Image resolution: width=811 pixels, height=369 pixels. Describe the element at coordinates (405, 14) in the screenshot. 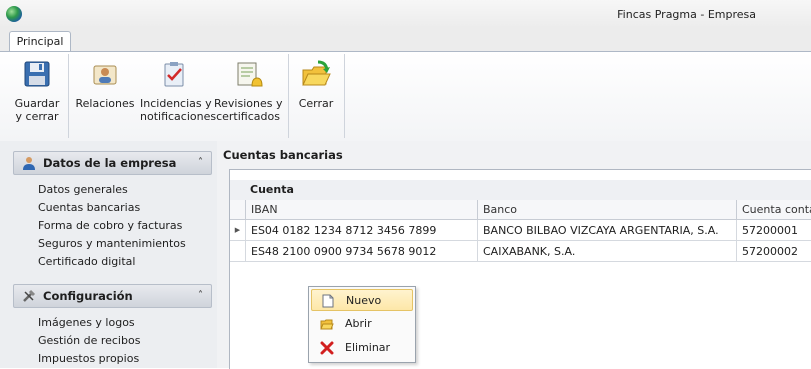

I see `title-bar: Fincas Pragma - Empresa` at that location.